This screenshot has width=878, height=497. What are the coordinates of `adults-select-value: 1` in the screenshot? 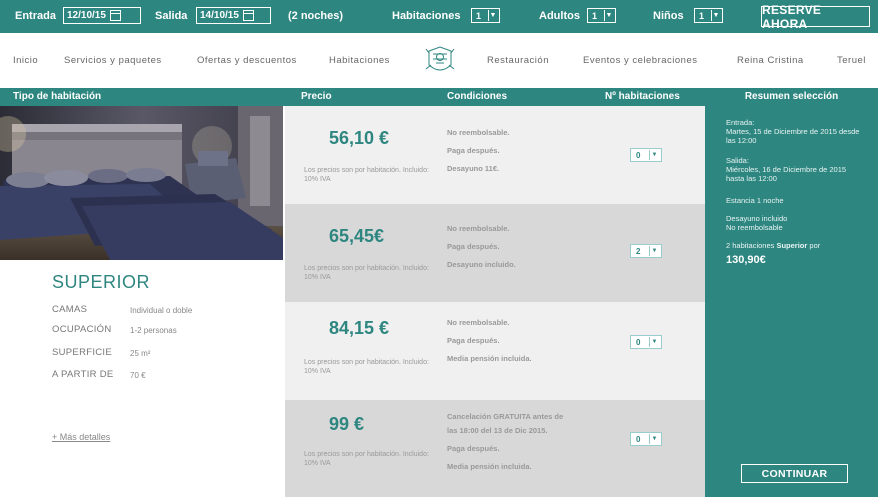 It's located at (595, 15).